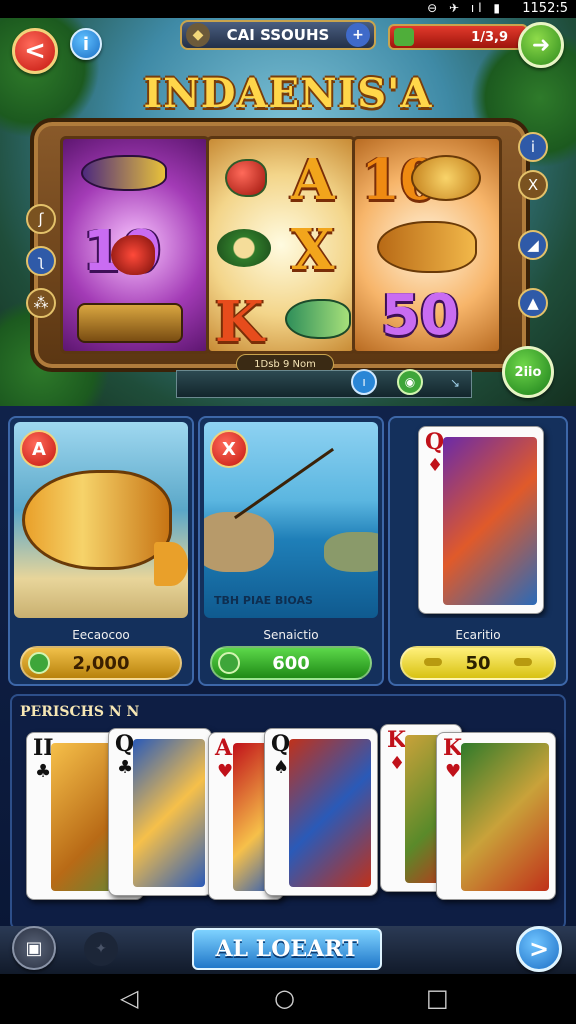 This screenshot has width=576, height=1024. Describe the element at coordinates (358, 35) in the screenshot. I see `add-icon: +` at that location.